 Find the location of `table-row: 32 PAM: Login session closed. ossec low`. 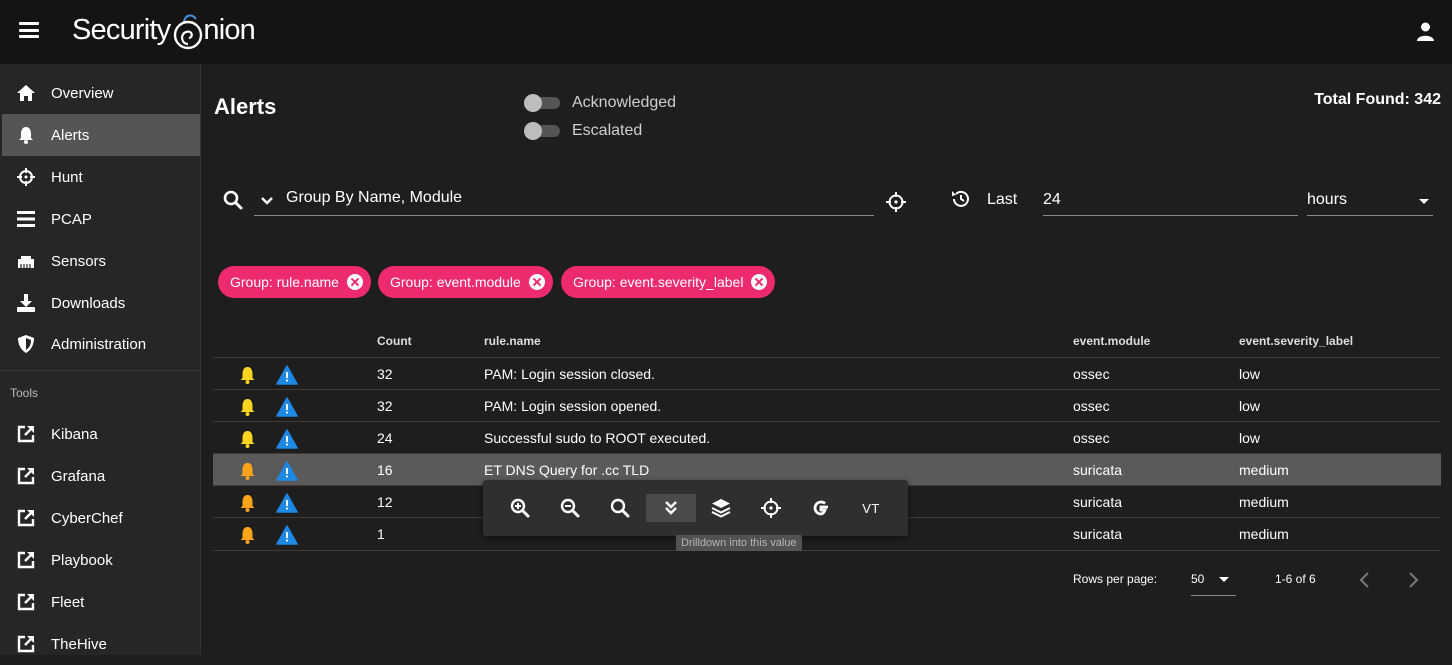

table-row: 32 PAM: Login session closed. ossec low is located at coordinates (827, 373).